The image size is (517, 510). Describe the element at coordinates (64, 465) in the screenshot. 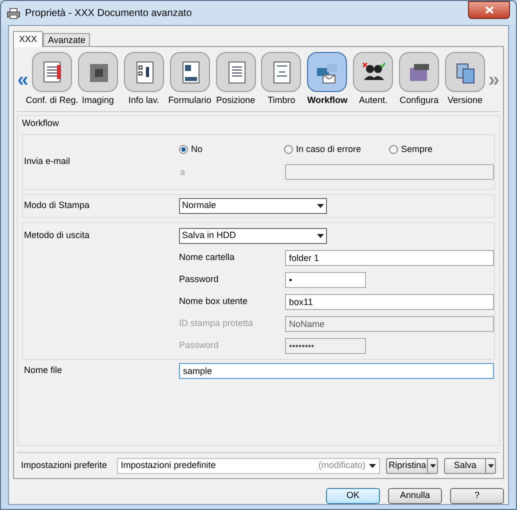

I see `field-label: Impostazioni preferite` at that location.